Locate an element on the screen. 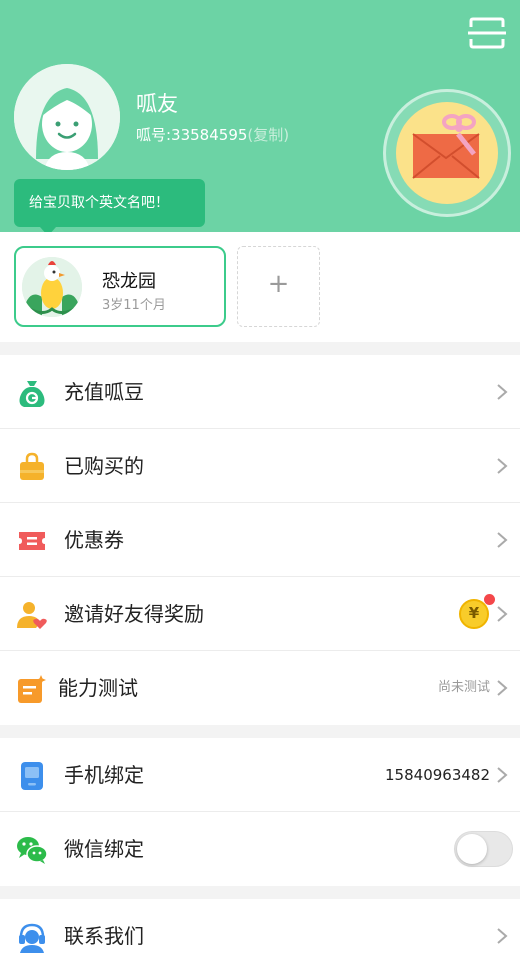 Image resolution: width=520 pixels, height=963 pixels. phone-icon is located at coordinates (32, 776).